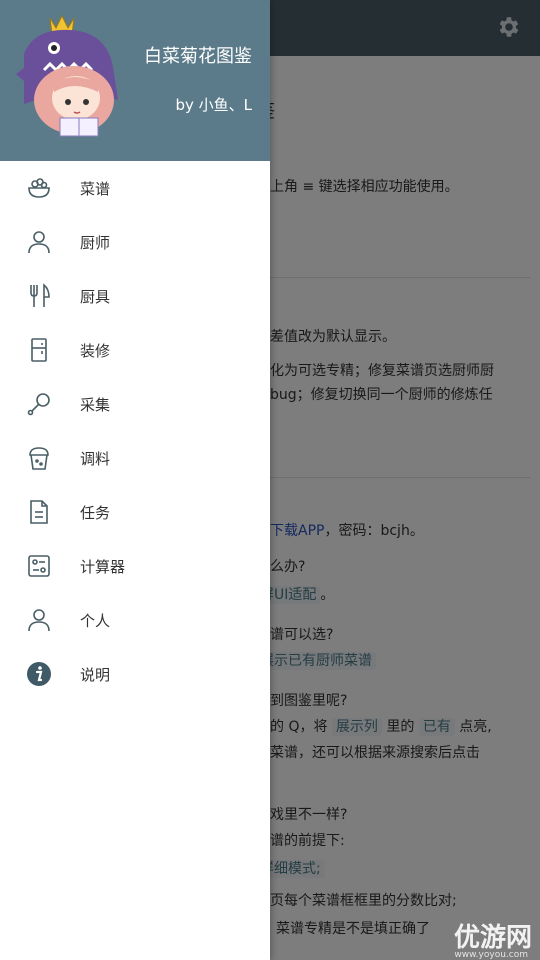 The height and width of the screenshot is (960, 540). I want to click on menu-label: 调料, so click(95, 459).